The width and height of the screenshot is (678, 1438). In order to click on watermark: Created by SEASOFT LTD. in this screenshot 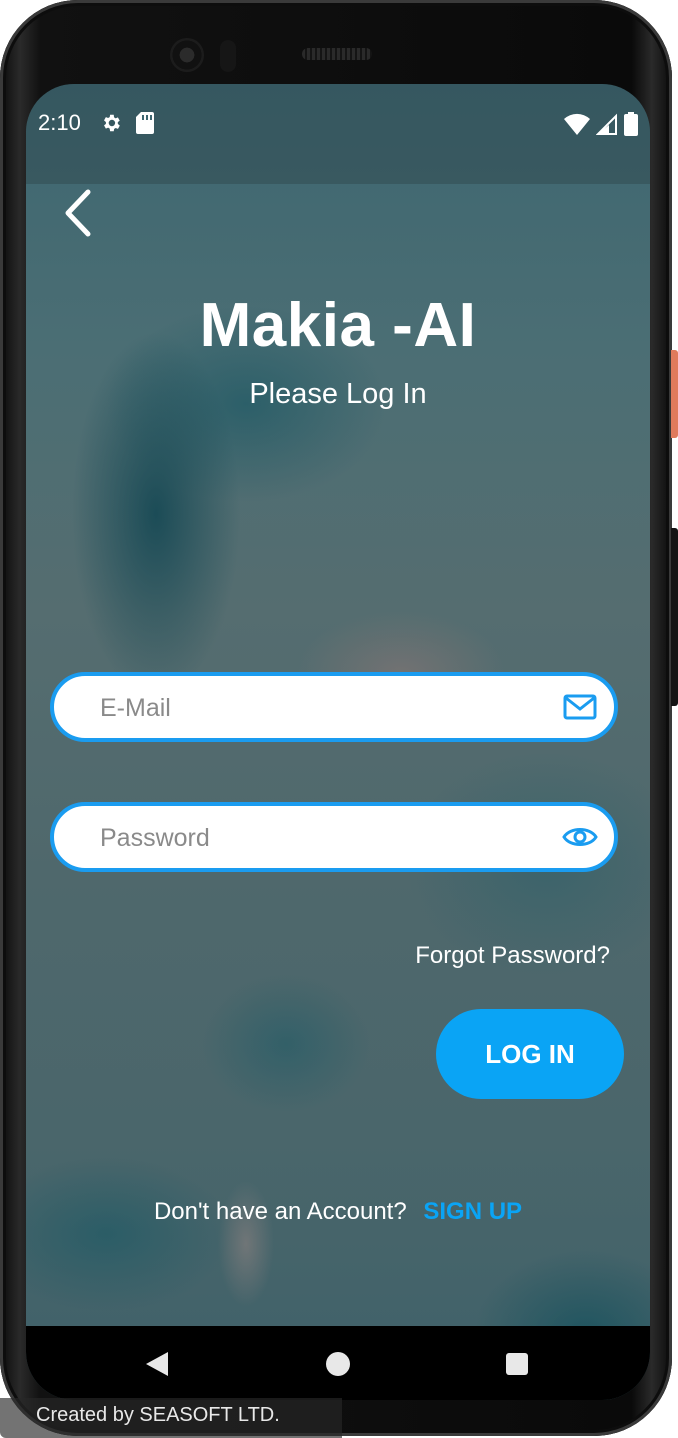, I will do `click(171, 1418)`.